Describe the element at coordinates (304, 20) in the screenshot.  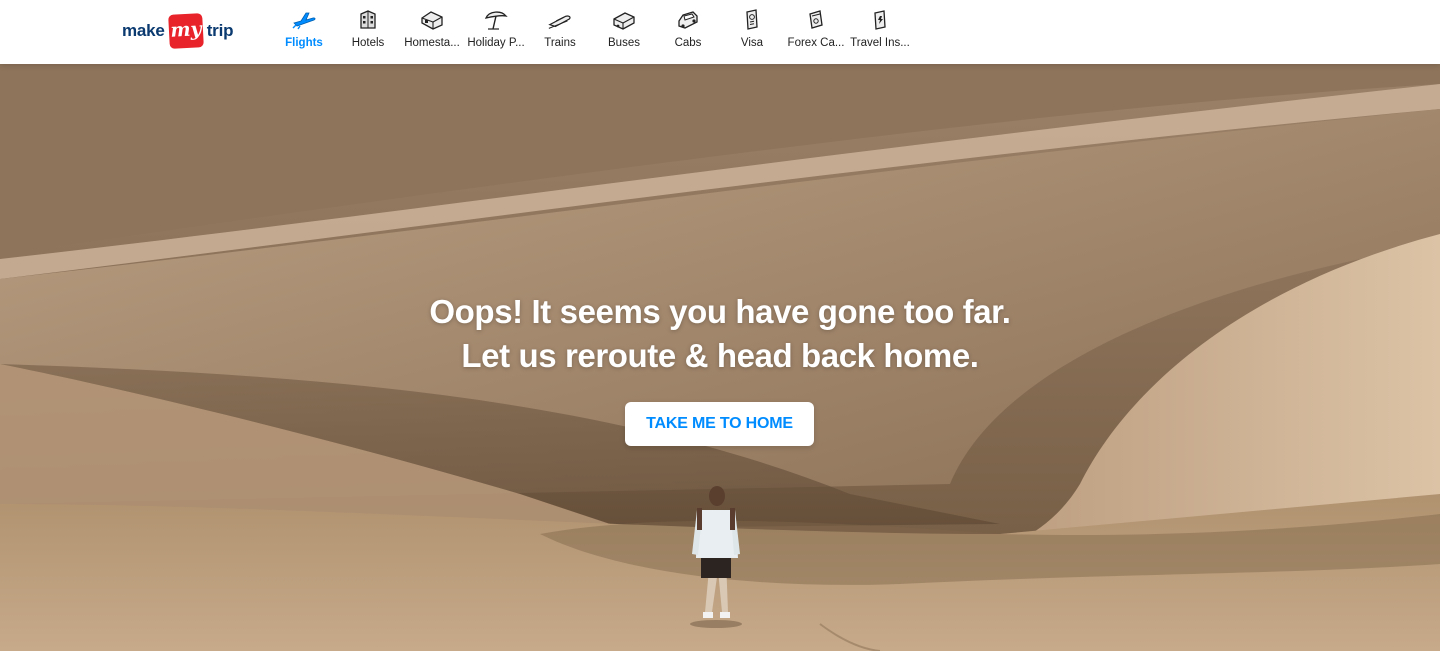
I see `plane-icon` at that location.